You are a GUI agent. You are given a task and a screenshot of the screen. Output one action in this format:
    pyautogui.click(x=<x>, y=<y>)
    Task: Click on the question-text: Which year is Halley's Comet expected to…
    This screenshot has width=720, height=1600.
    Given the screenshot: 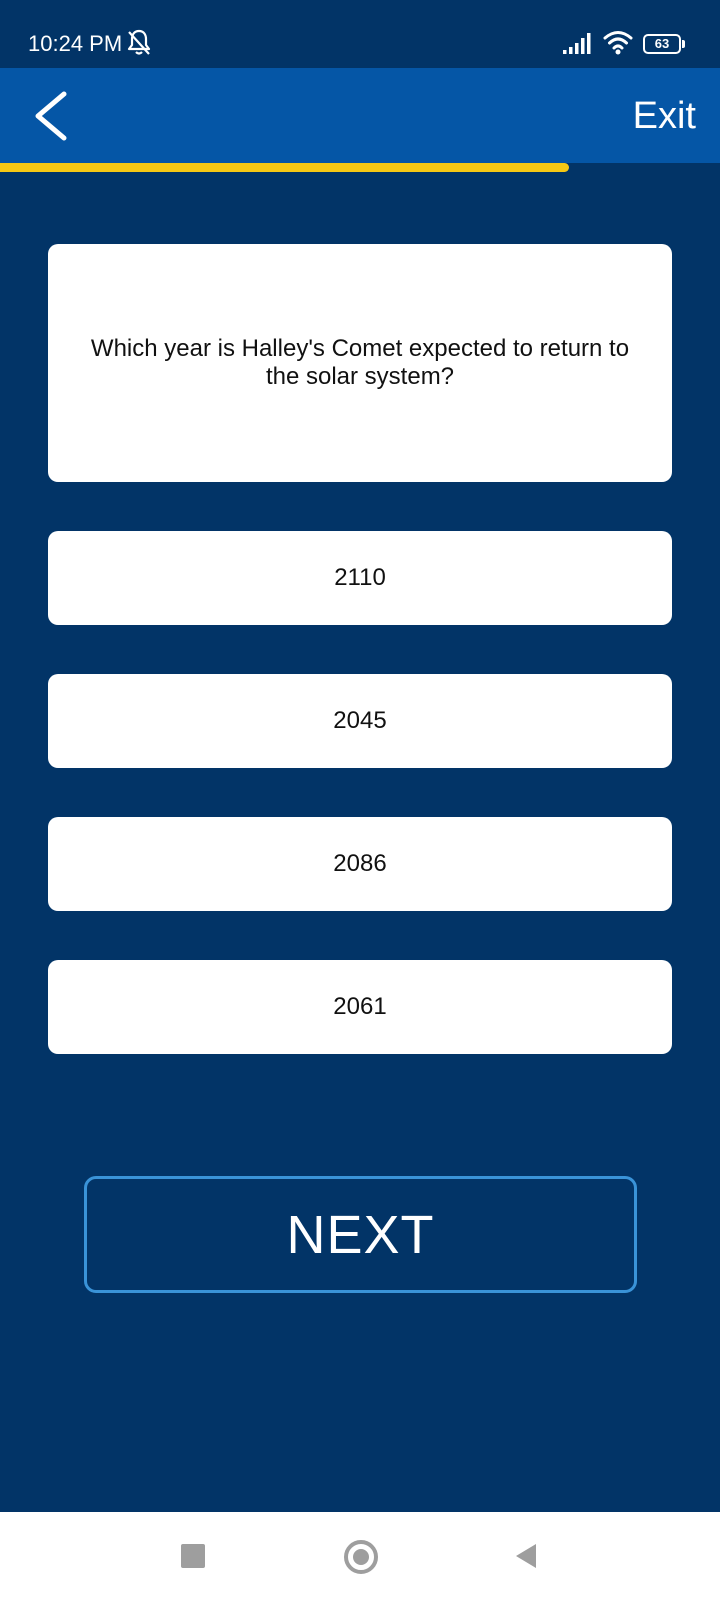 What is the action you would take?
    pyautogui.click(x=360, y=362)
    